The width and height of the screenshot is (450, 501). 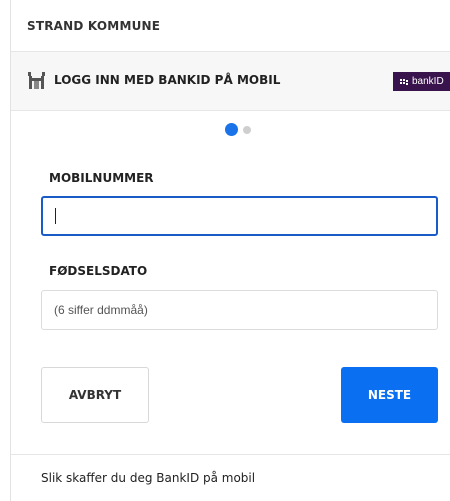 I want to click on organization-header: STRAND KOMMUNE, so click(x=230, y=26).